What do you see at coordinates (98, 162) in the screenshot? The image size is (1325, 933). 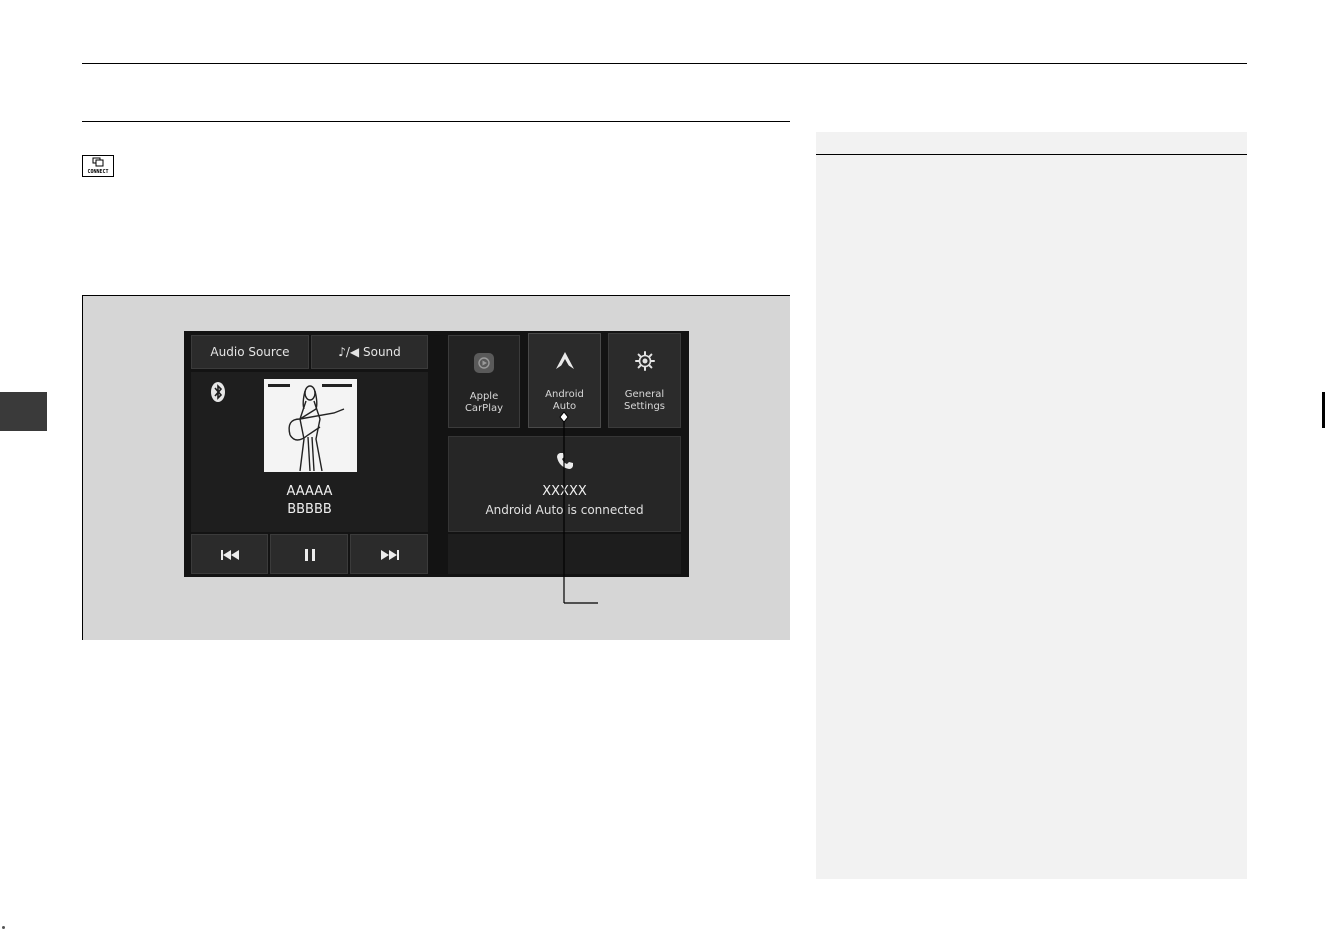 I see `connect-glyph` at bounding box center [98, 162].